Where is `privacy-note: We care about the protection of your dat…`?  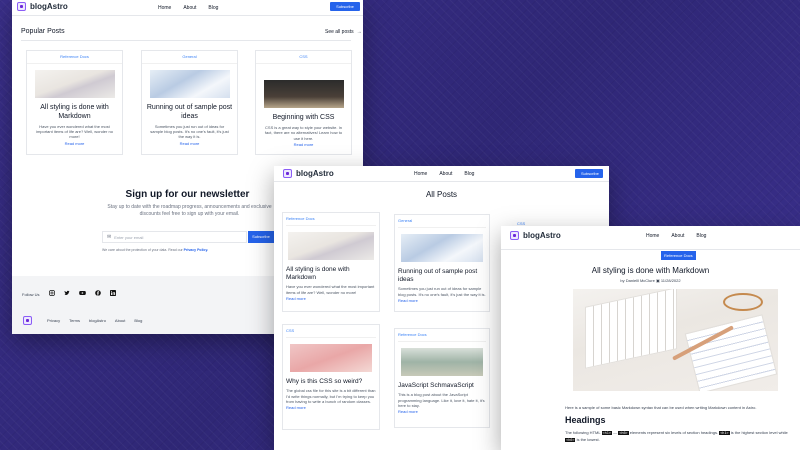
privacy-note: We care about the protection of your dat… is located at coordinates (155, 250).